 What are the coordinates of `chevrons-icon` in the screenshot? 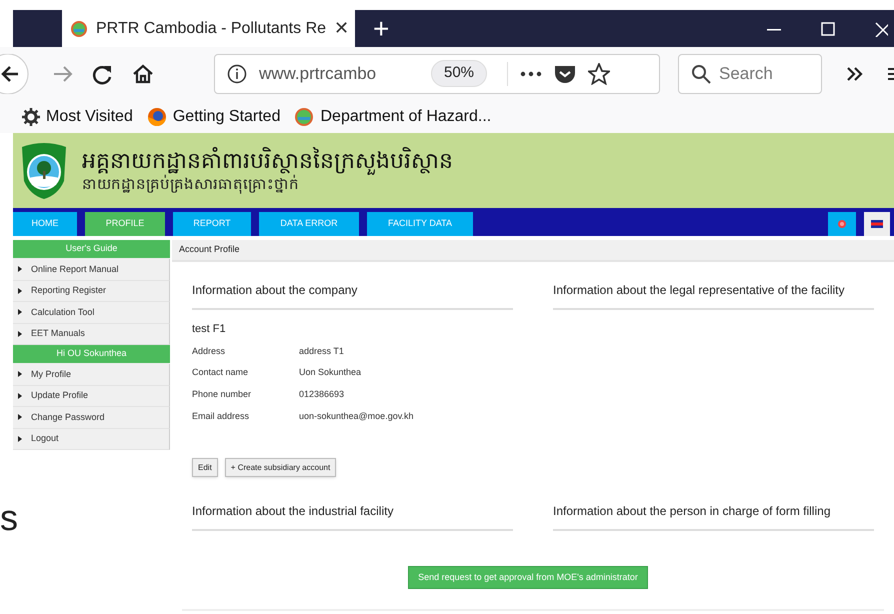 It's located at (855, 74).